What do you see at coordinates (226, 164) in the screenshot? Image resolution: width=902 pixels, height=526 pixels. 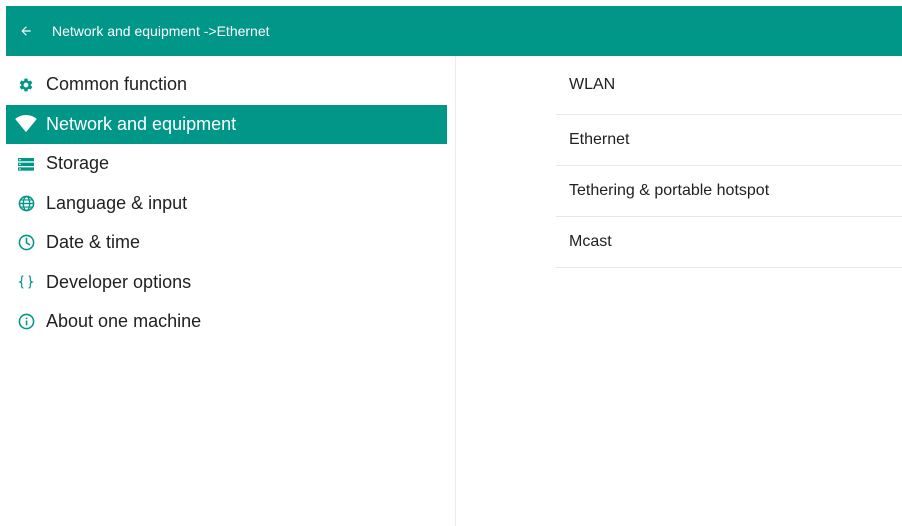 I see `sidebar-item-storage: Storage` at bounding box center [226, 164].